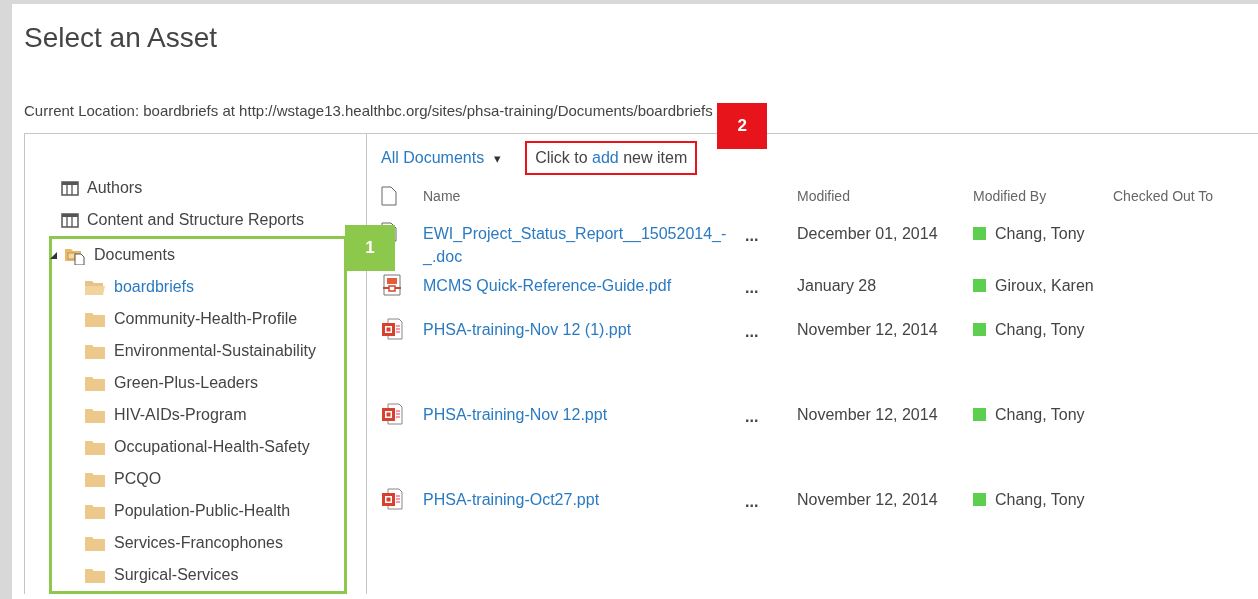 Image resolution: width=1258 pixels, height=599 pixels. What do you see at coordinates (392, 285) in the screenshot?
I see `pdf-file-icon` at bounding box center [392, 285].